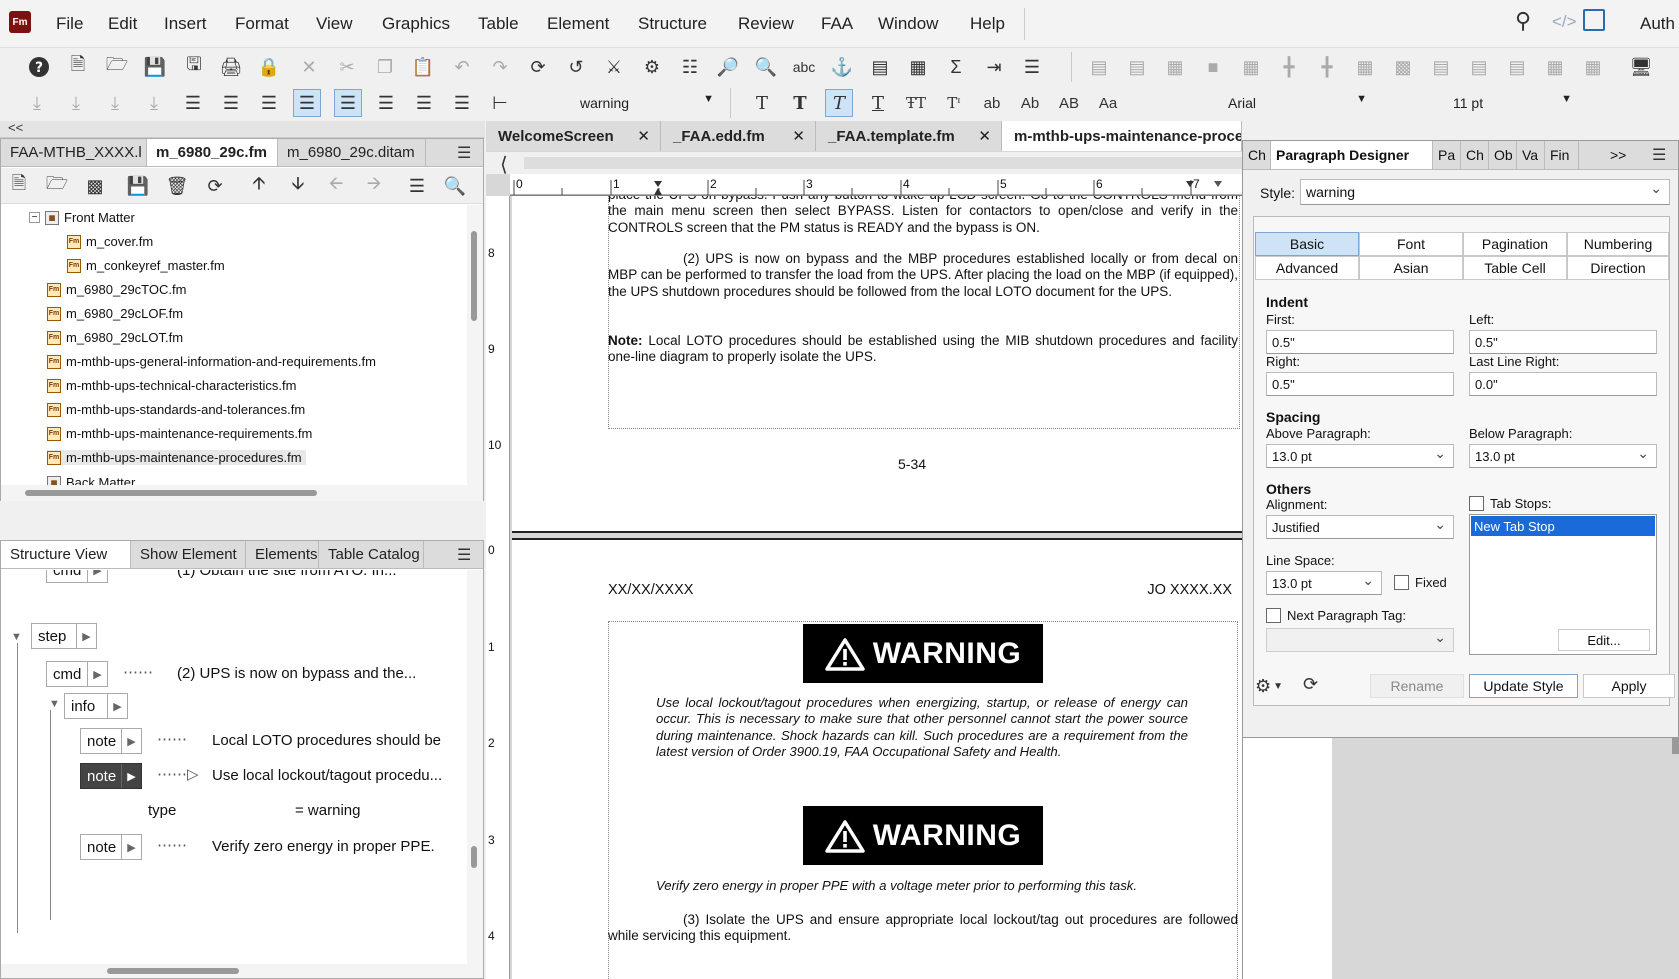 The height and width of the screenshot is (979, 1679). I want to click on more-tabs-button: >>, so click(1619, 155).